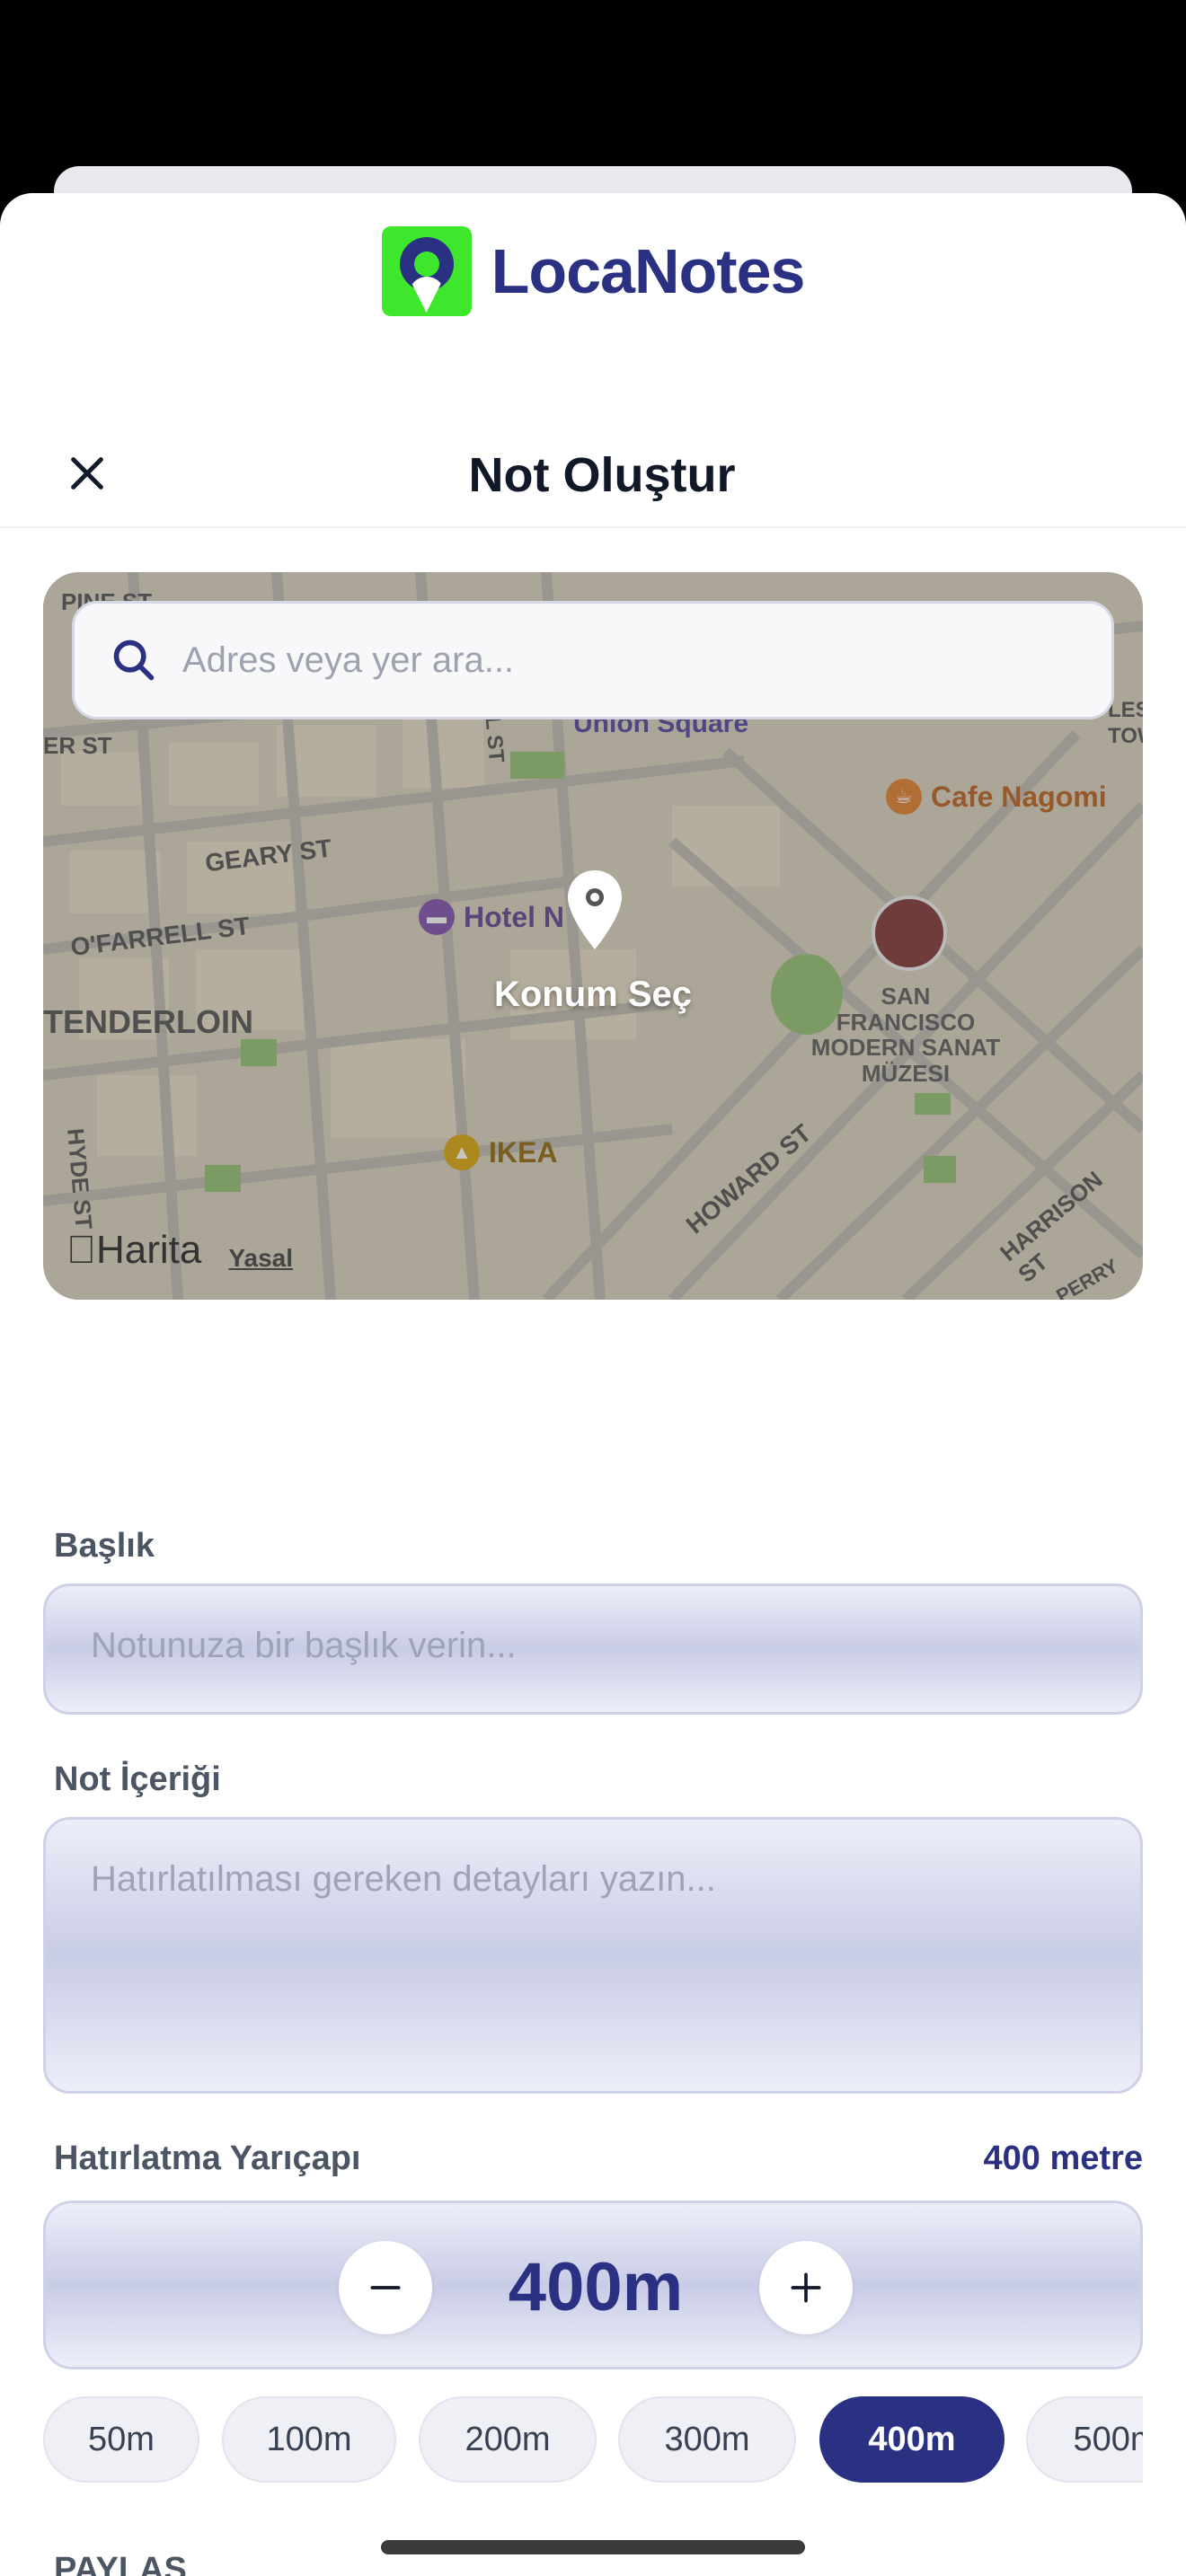 The image size is (1186, 2576). I want to click on header: Not Oluştur, so click(593, 476).